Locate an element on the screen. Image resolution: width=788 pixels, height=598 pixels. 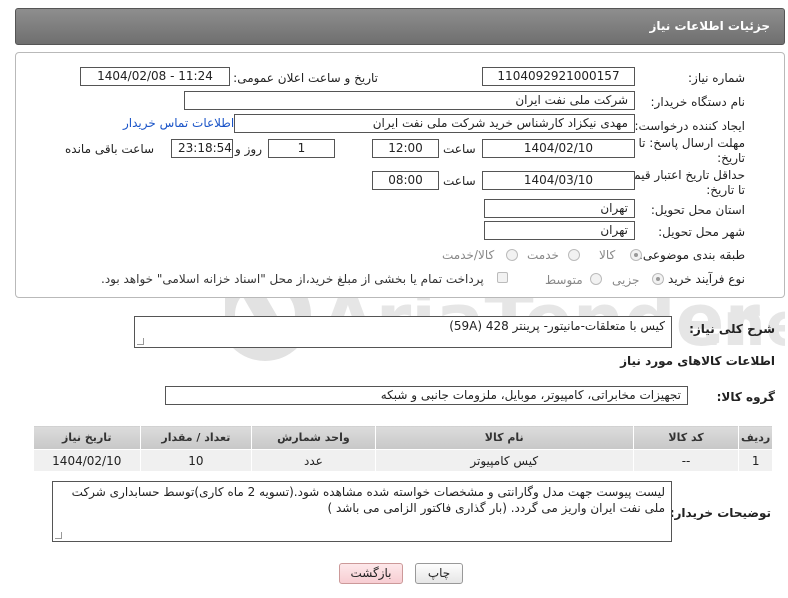
summary-field: کیس با متعلقات-مانیتور- پرینتر 428 (59A) is located at coordinates (403, 332).